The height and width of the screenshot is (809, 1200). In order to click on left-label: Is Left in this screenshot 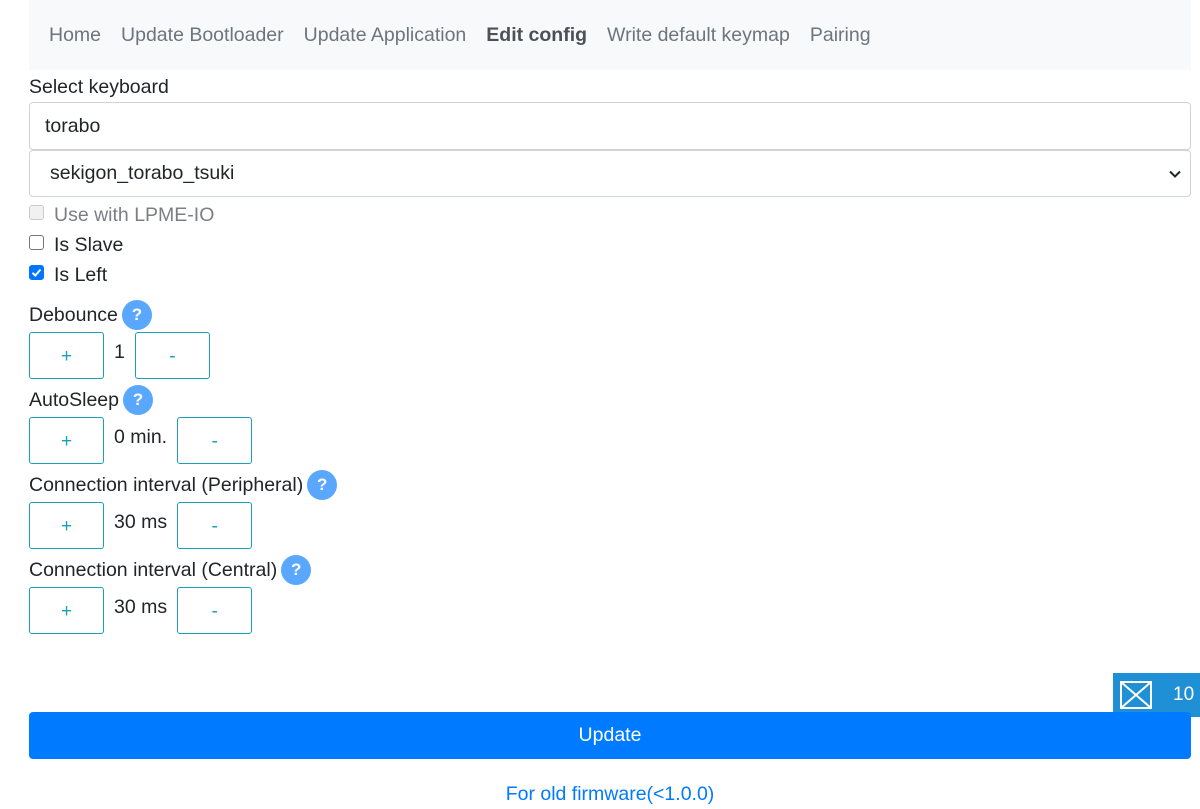, I will do `click(81, 274)`.